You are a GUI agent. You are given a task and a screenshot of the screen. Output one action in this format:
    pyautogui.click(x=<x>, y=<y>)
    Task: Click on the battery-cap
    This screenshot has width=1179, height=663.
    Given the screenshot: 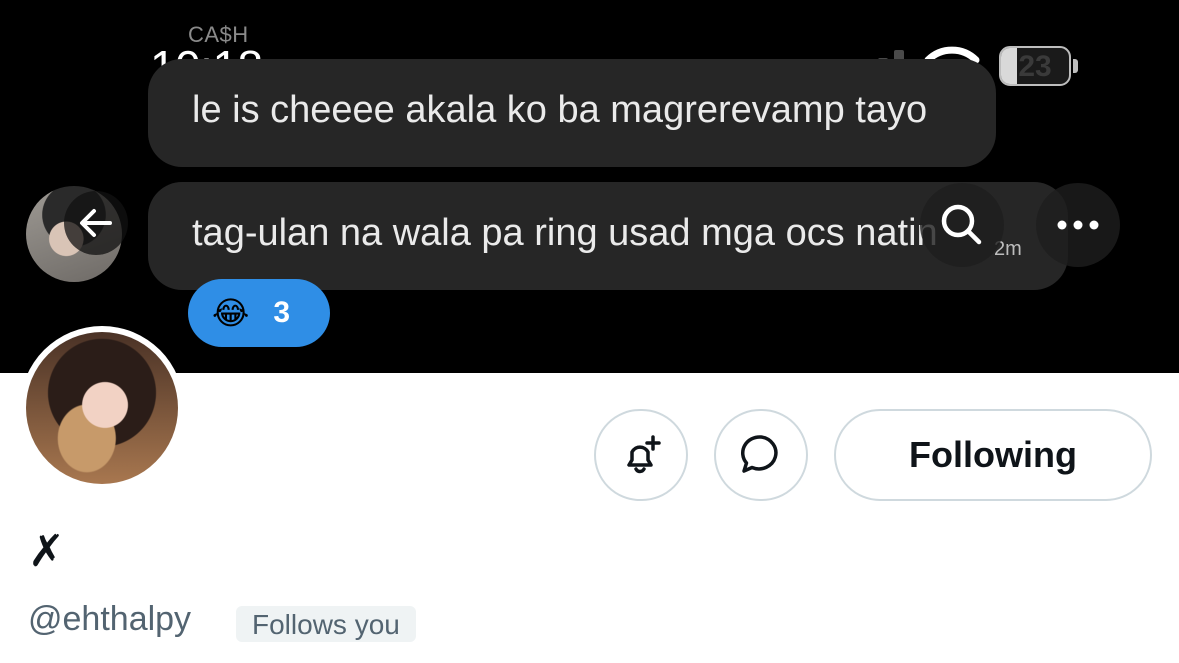 What is the action you would take?
    pyautogui.click(x=1075, y=66)
    